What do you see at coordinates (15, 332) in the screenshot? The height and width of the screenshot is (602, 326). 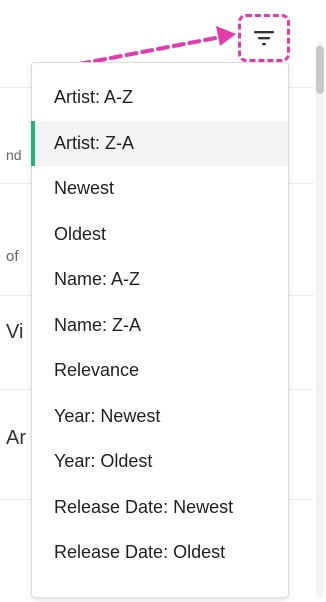 I see `list-item-text: Vi` at bounding box center [15, 332].